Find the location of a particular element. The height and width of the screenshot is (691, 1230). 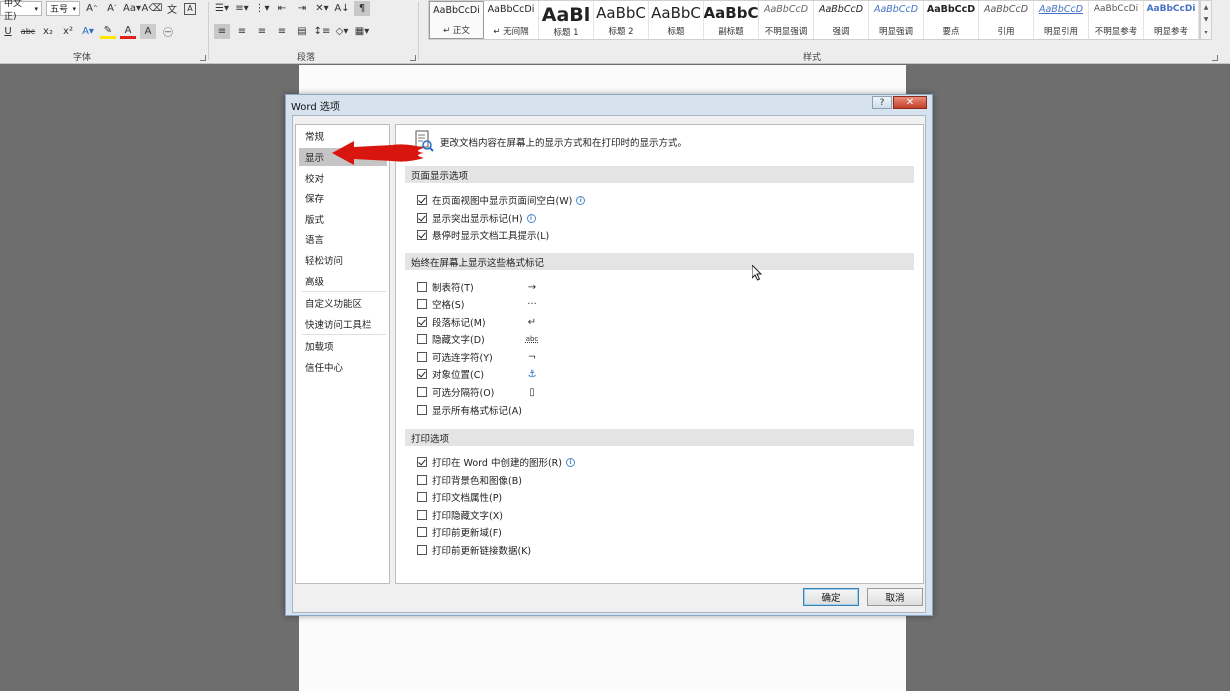

character-shading-icon: A is located at coordinates (148, 31).